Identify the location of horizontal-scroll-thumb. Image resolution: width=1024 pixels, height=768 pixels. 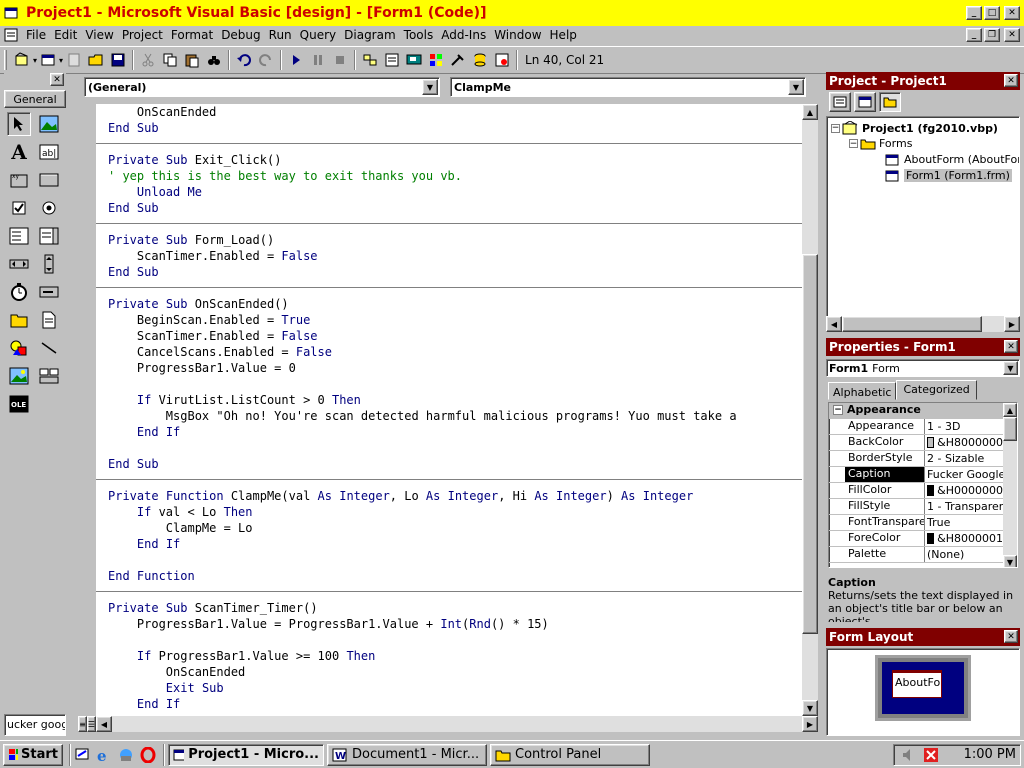
(912, 324).